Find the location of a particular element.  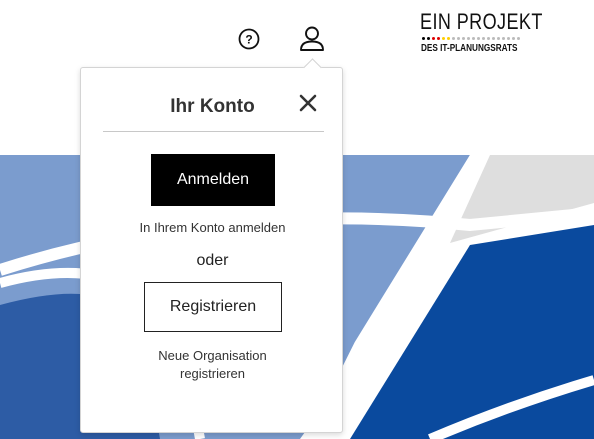

it-planungsrat-logo: EIN PROJEKT DES IT-PLANUNGSRATS is located at coordinates (485, 38).